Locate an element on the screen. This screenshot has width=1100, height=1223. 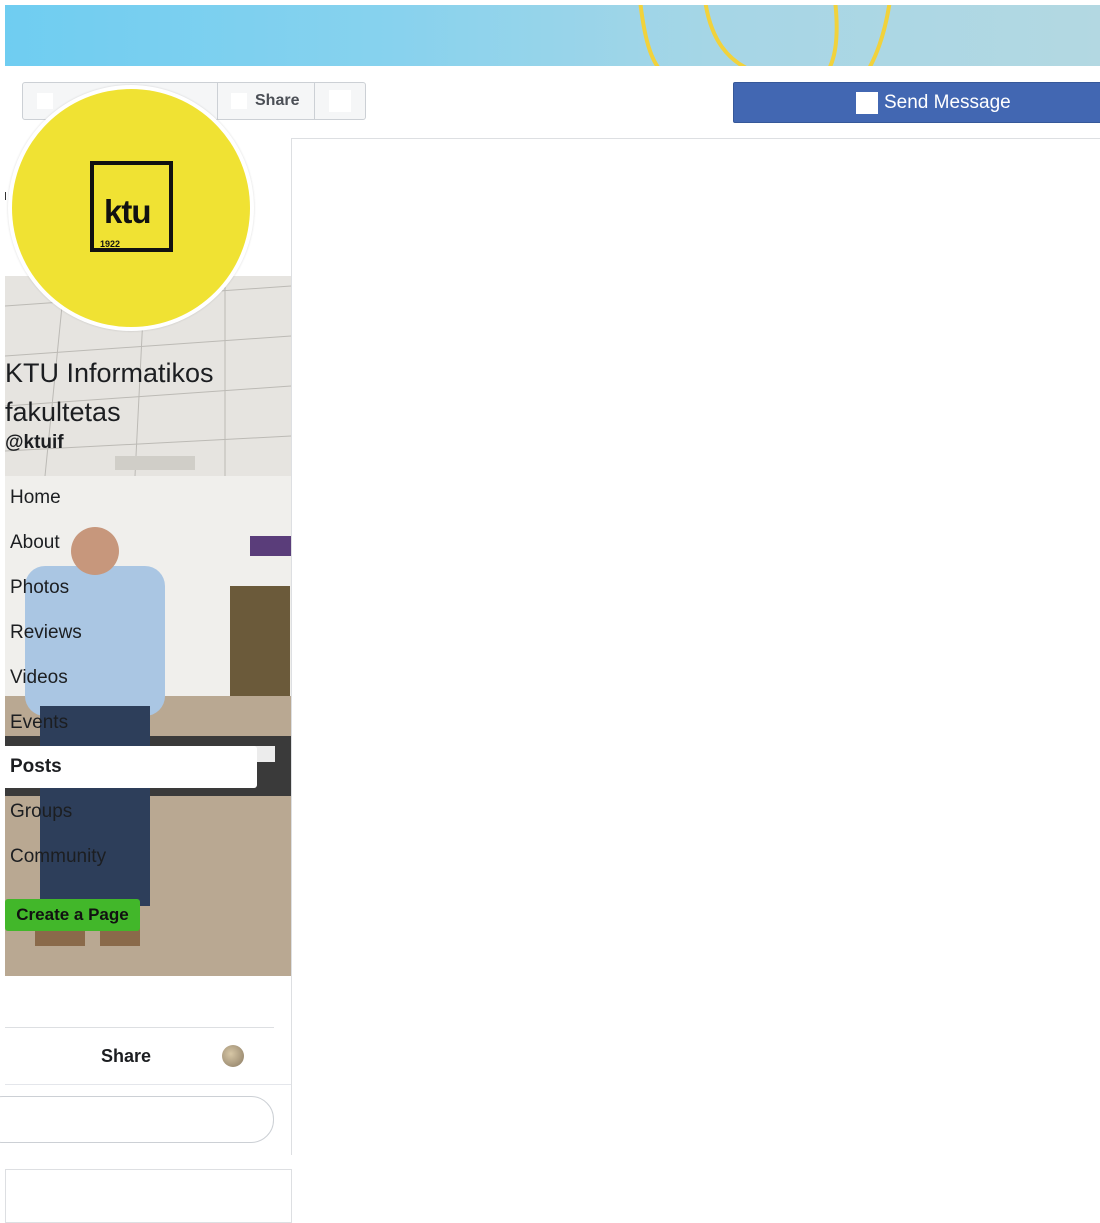
page-username: @ktuif is located at coordinates (34, 443).